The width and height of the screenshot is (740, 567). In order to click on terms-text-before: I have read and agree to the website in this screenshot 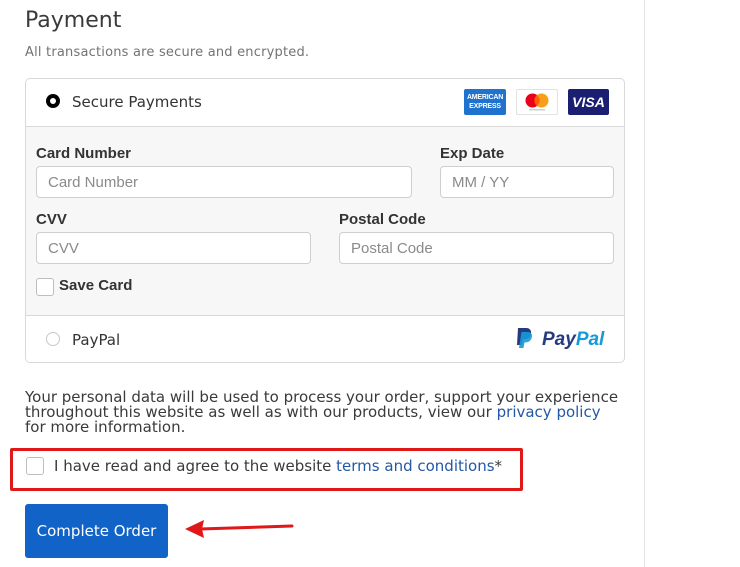, I will do `click(195, 466)`.